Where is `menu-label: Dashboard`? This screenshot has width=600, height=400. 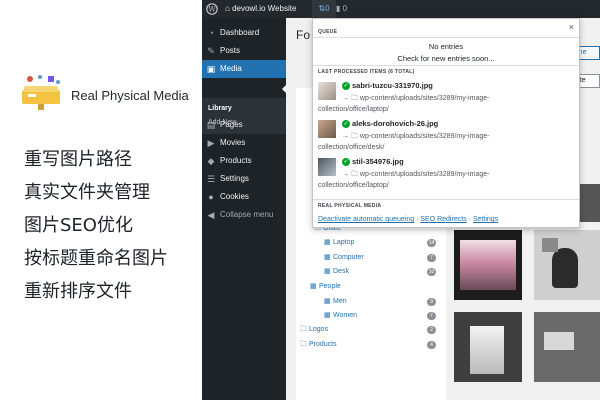
menu-label: Dashboard is located at coordinates (240, 32).